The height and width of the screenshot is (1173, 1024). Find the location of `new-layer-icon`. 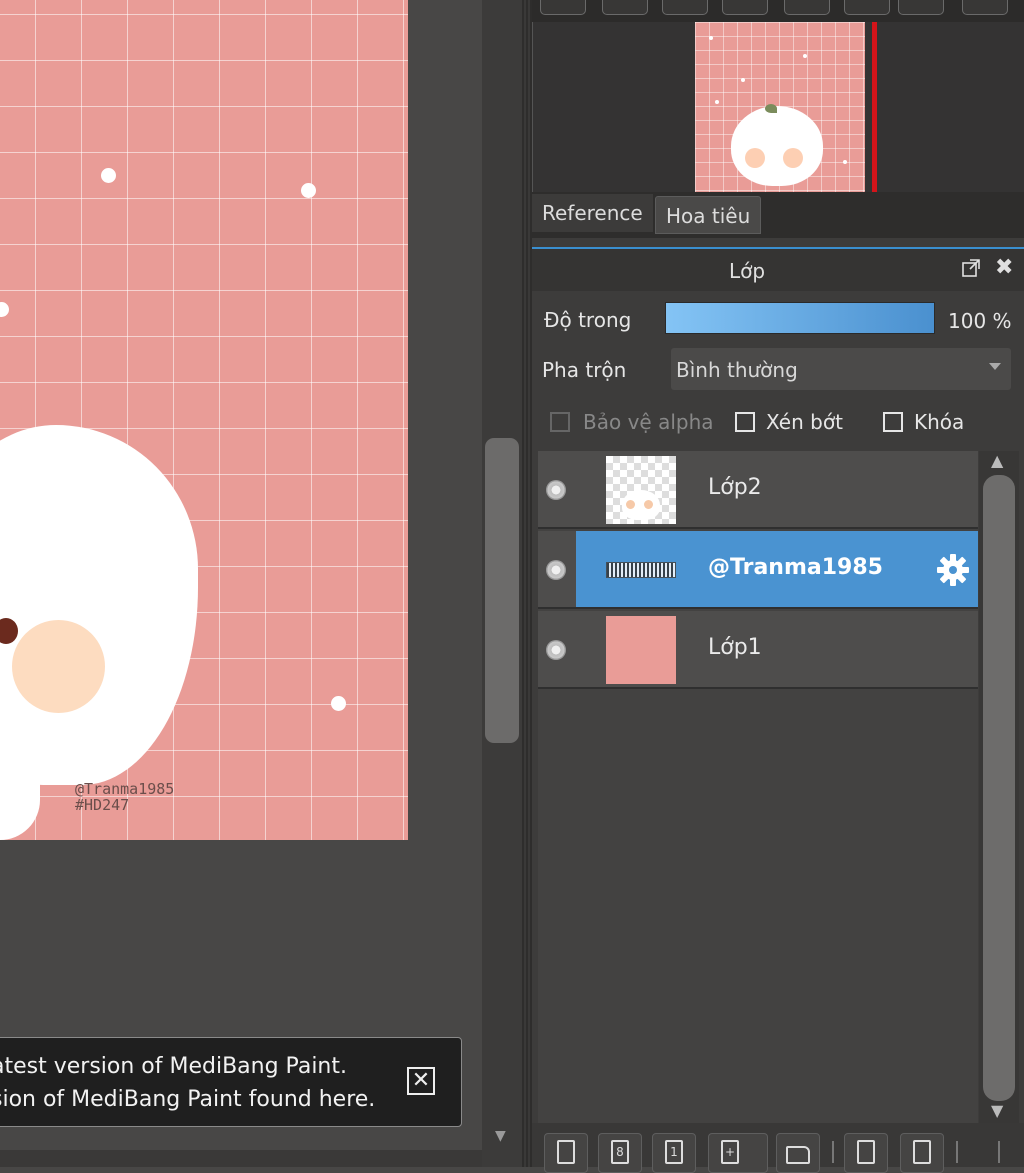

new-layer-icon is located at coordinates (566, 1152).